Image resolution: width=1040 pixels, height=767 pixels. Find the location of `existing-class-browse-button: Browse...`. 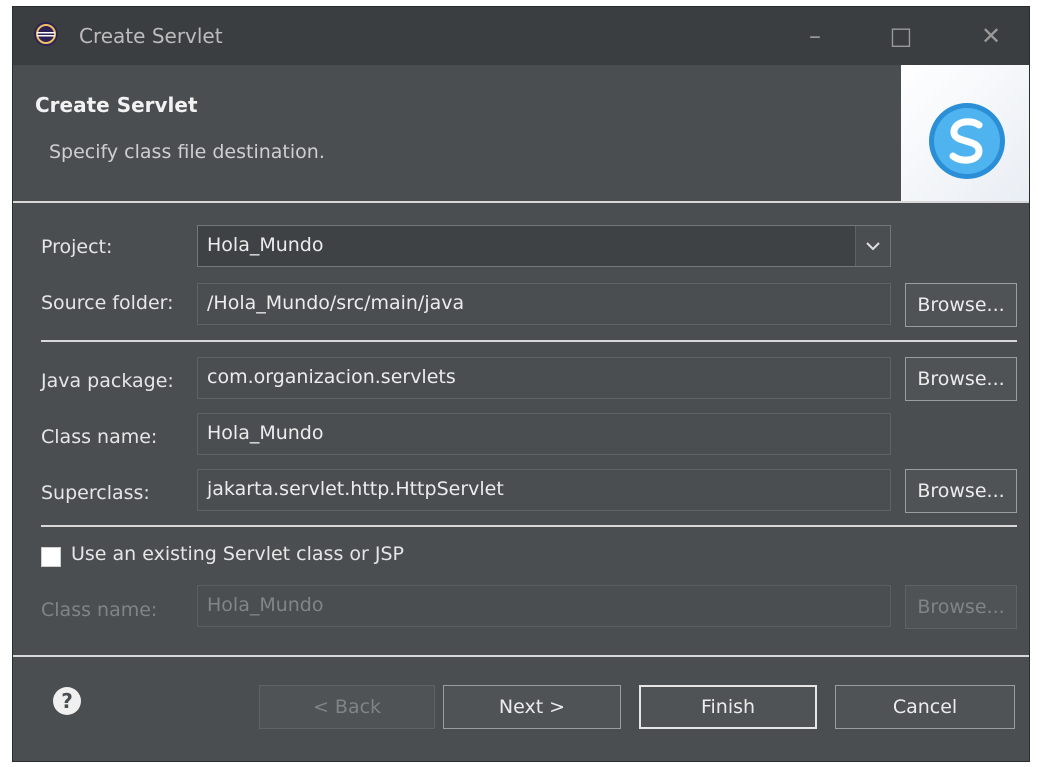

existing-class-browse-button: Browse... is located at coordinates (961, 607).